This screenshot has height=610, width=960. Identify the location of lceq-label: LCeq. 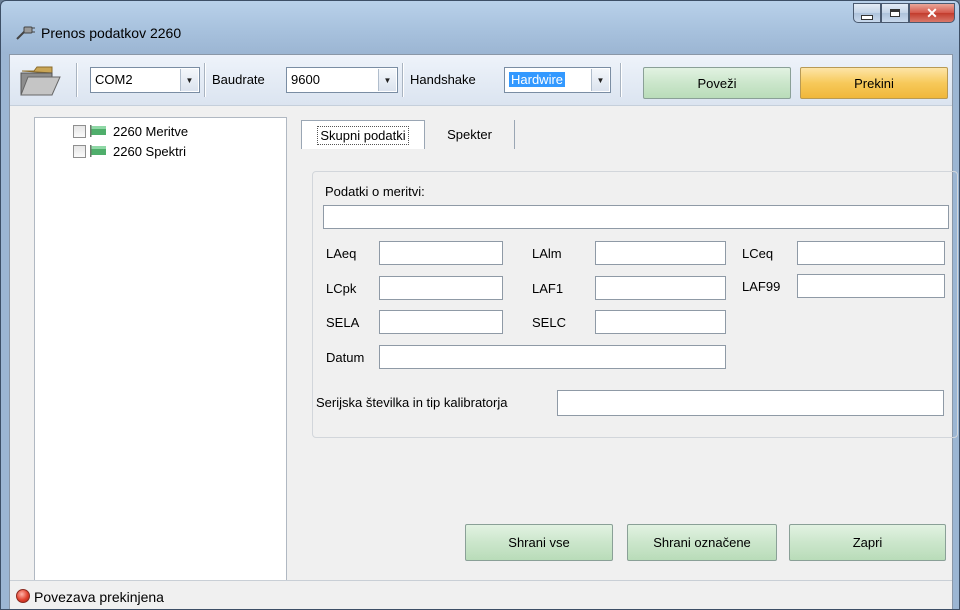
(758, 253).